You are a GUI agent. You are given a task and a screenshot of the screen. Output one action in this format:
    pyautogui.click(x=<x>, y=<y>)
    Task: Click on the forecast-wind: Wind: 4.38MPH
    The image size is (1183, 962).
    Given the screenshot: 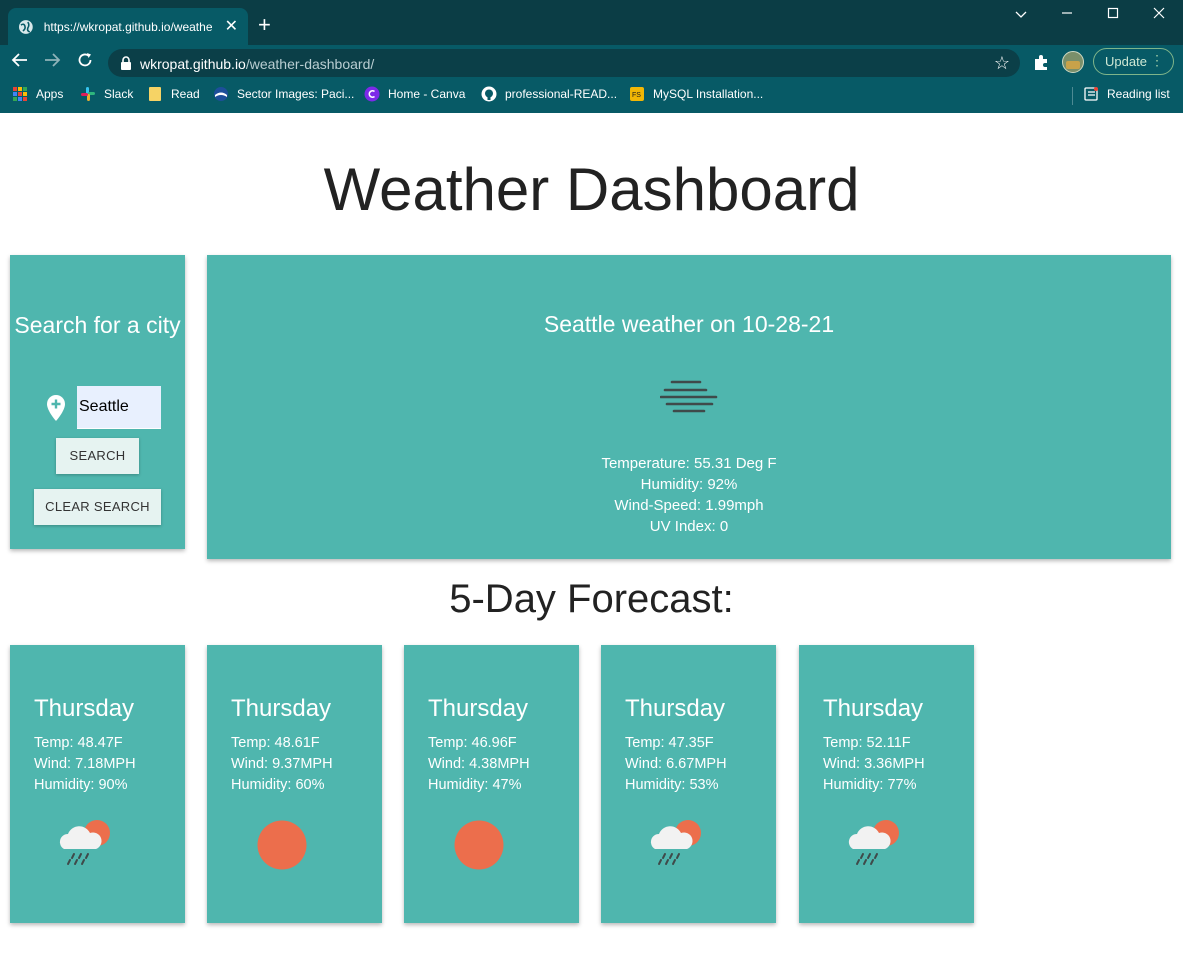 What is the action you would take?
    pyautogui.click(x=479, y=764)
    